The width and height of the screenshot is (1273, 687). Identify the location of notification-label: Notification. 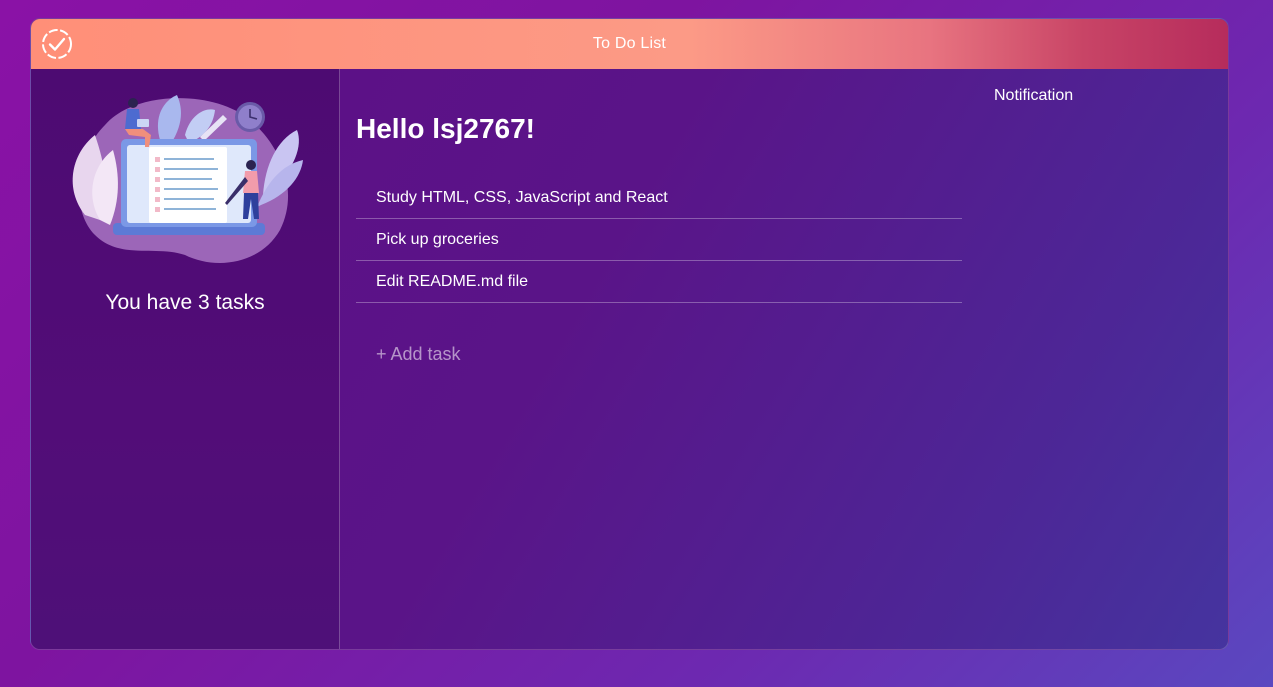
(1034, 95).